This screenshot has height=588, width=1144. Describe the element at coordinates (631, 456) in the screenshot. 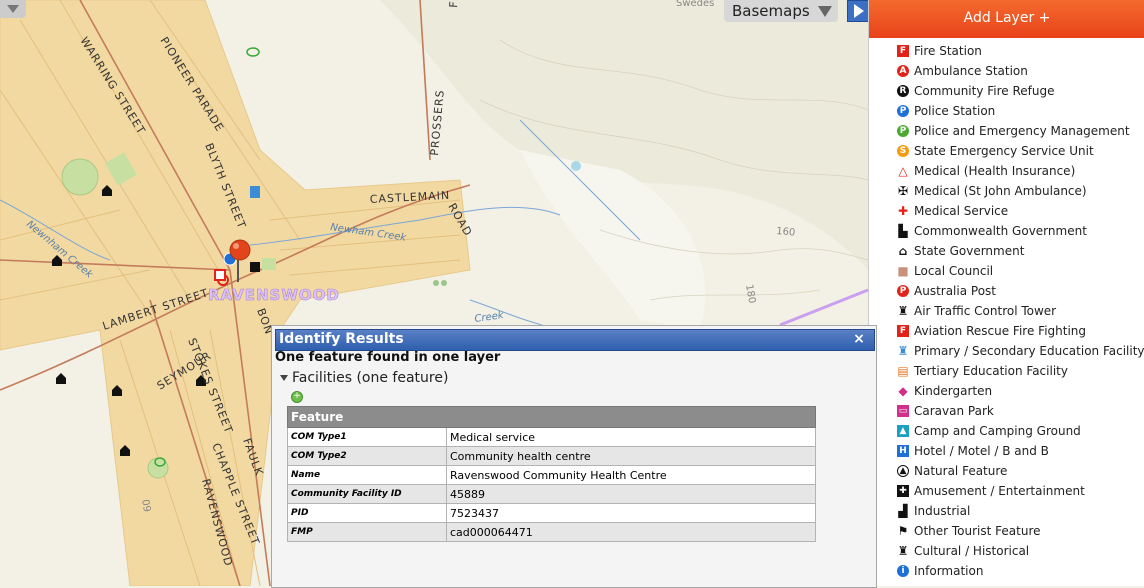

I see `attribute-value: Community health centre` at that location.